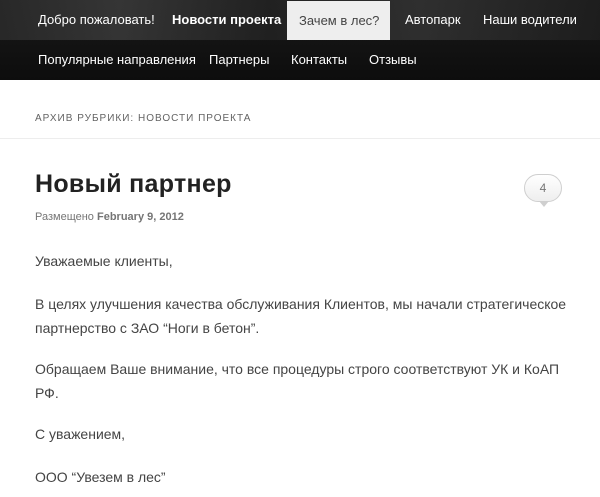  I want to click on nav-item-contacts: Контакты, so click(319, 60).